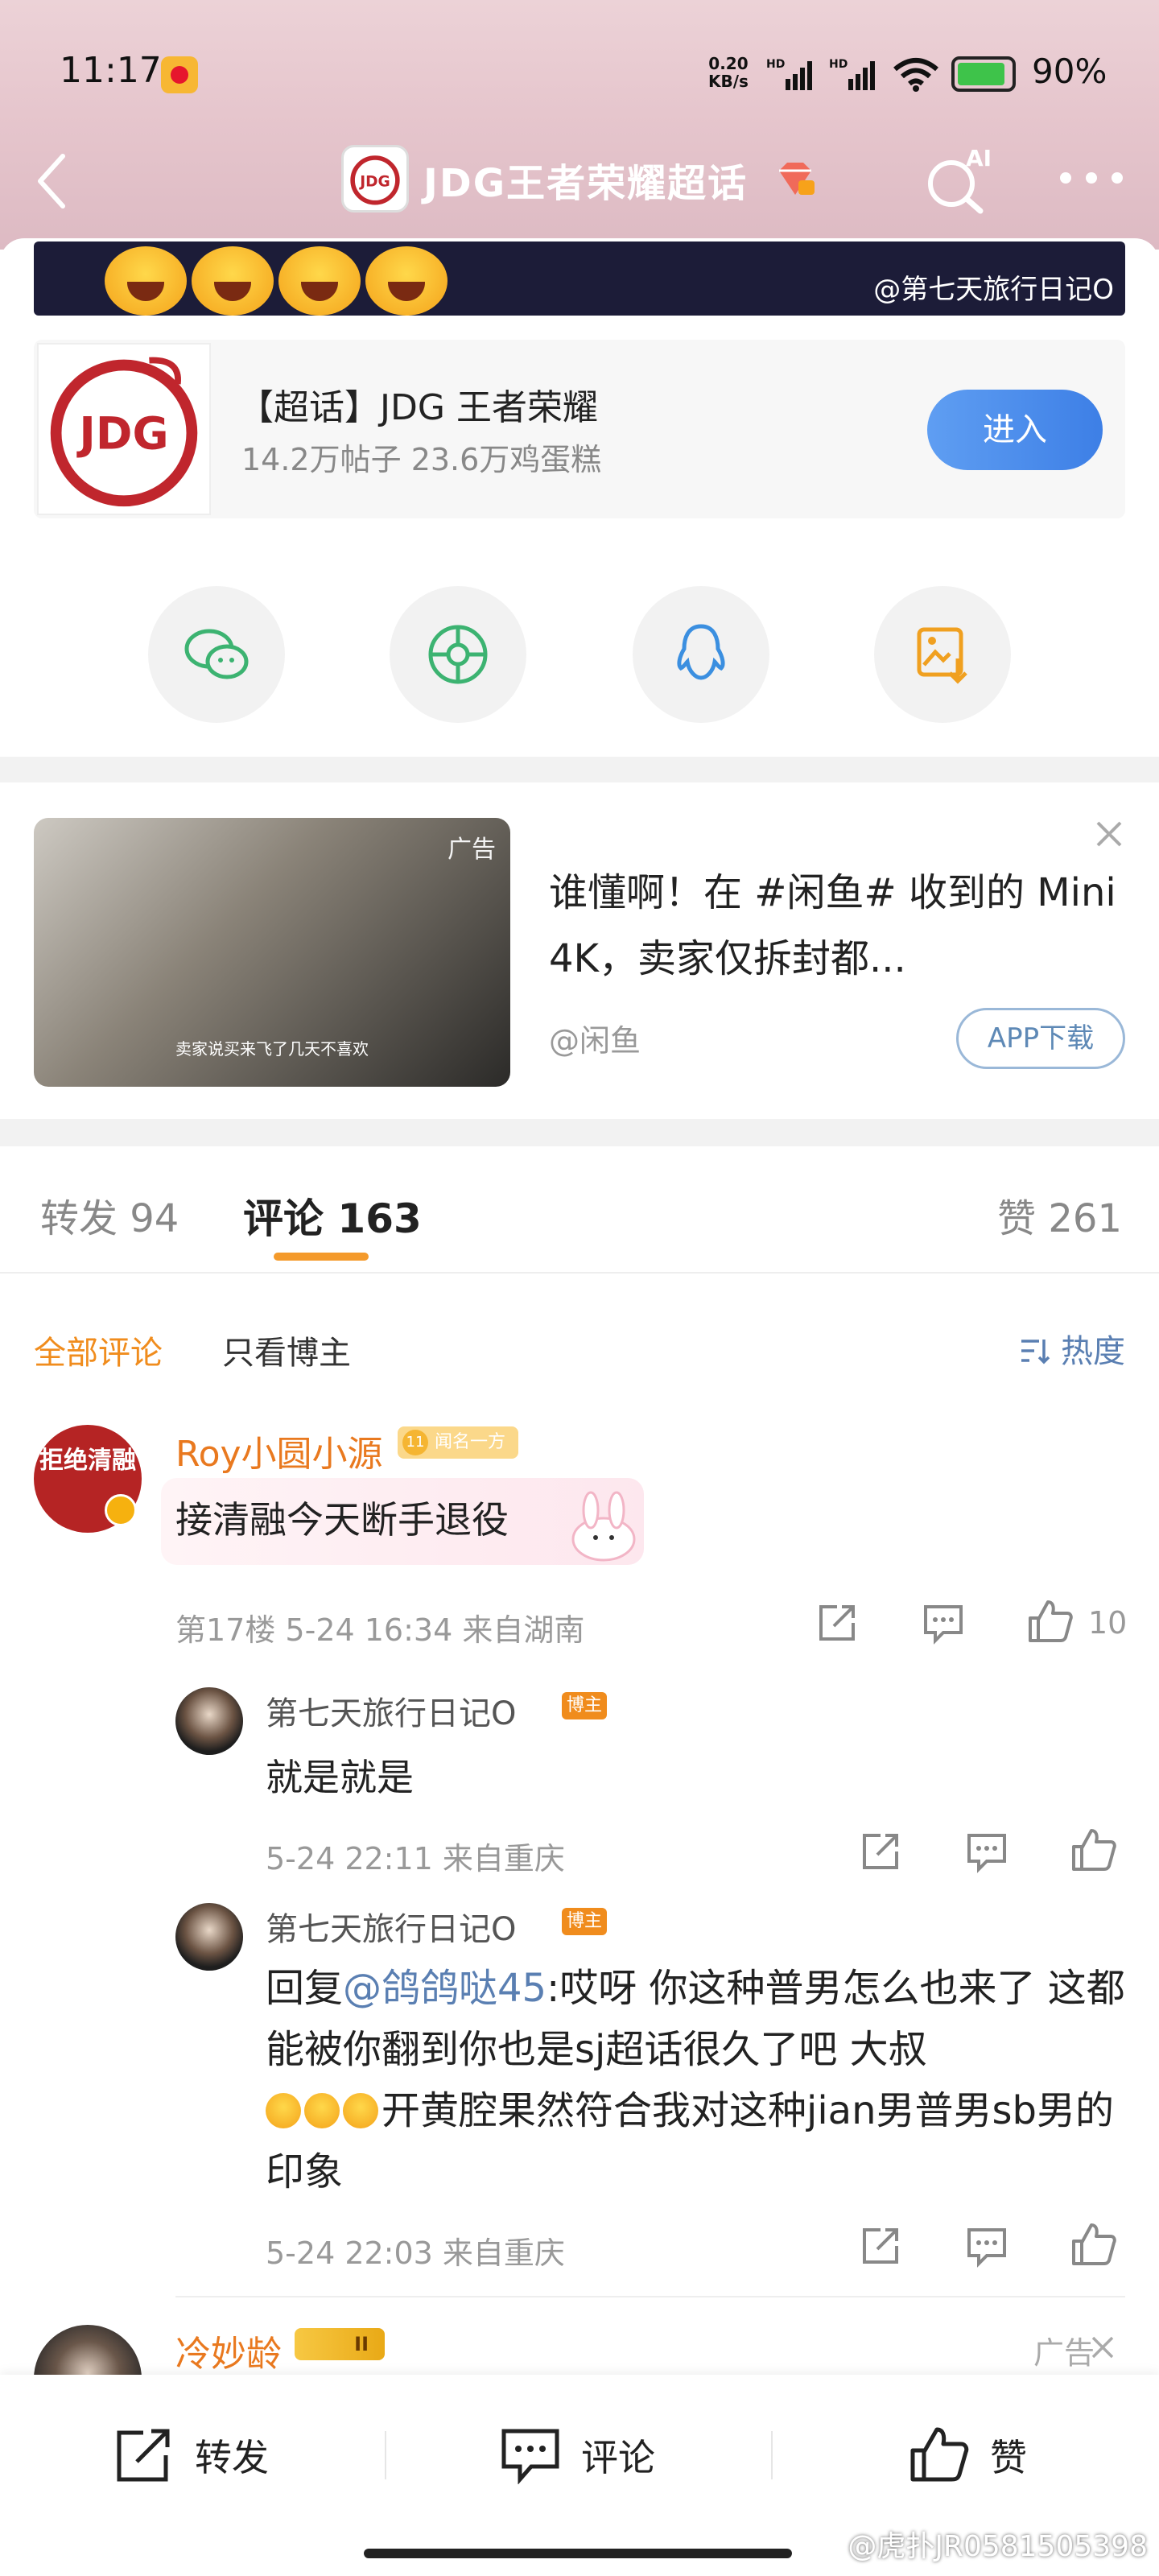 This screenshot has height=2576, width=1159. Describe the element at coordinates (579, 1273) in the screenshot. I see `tab-divider` at that location.